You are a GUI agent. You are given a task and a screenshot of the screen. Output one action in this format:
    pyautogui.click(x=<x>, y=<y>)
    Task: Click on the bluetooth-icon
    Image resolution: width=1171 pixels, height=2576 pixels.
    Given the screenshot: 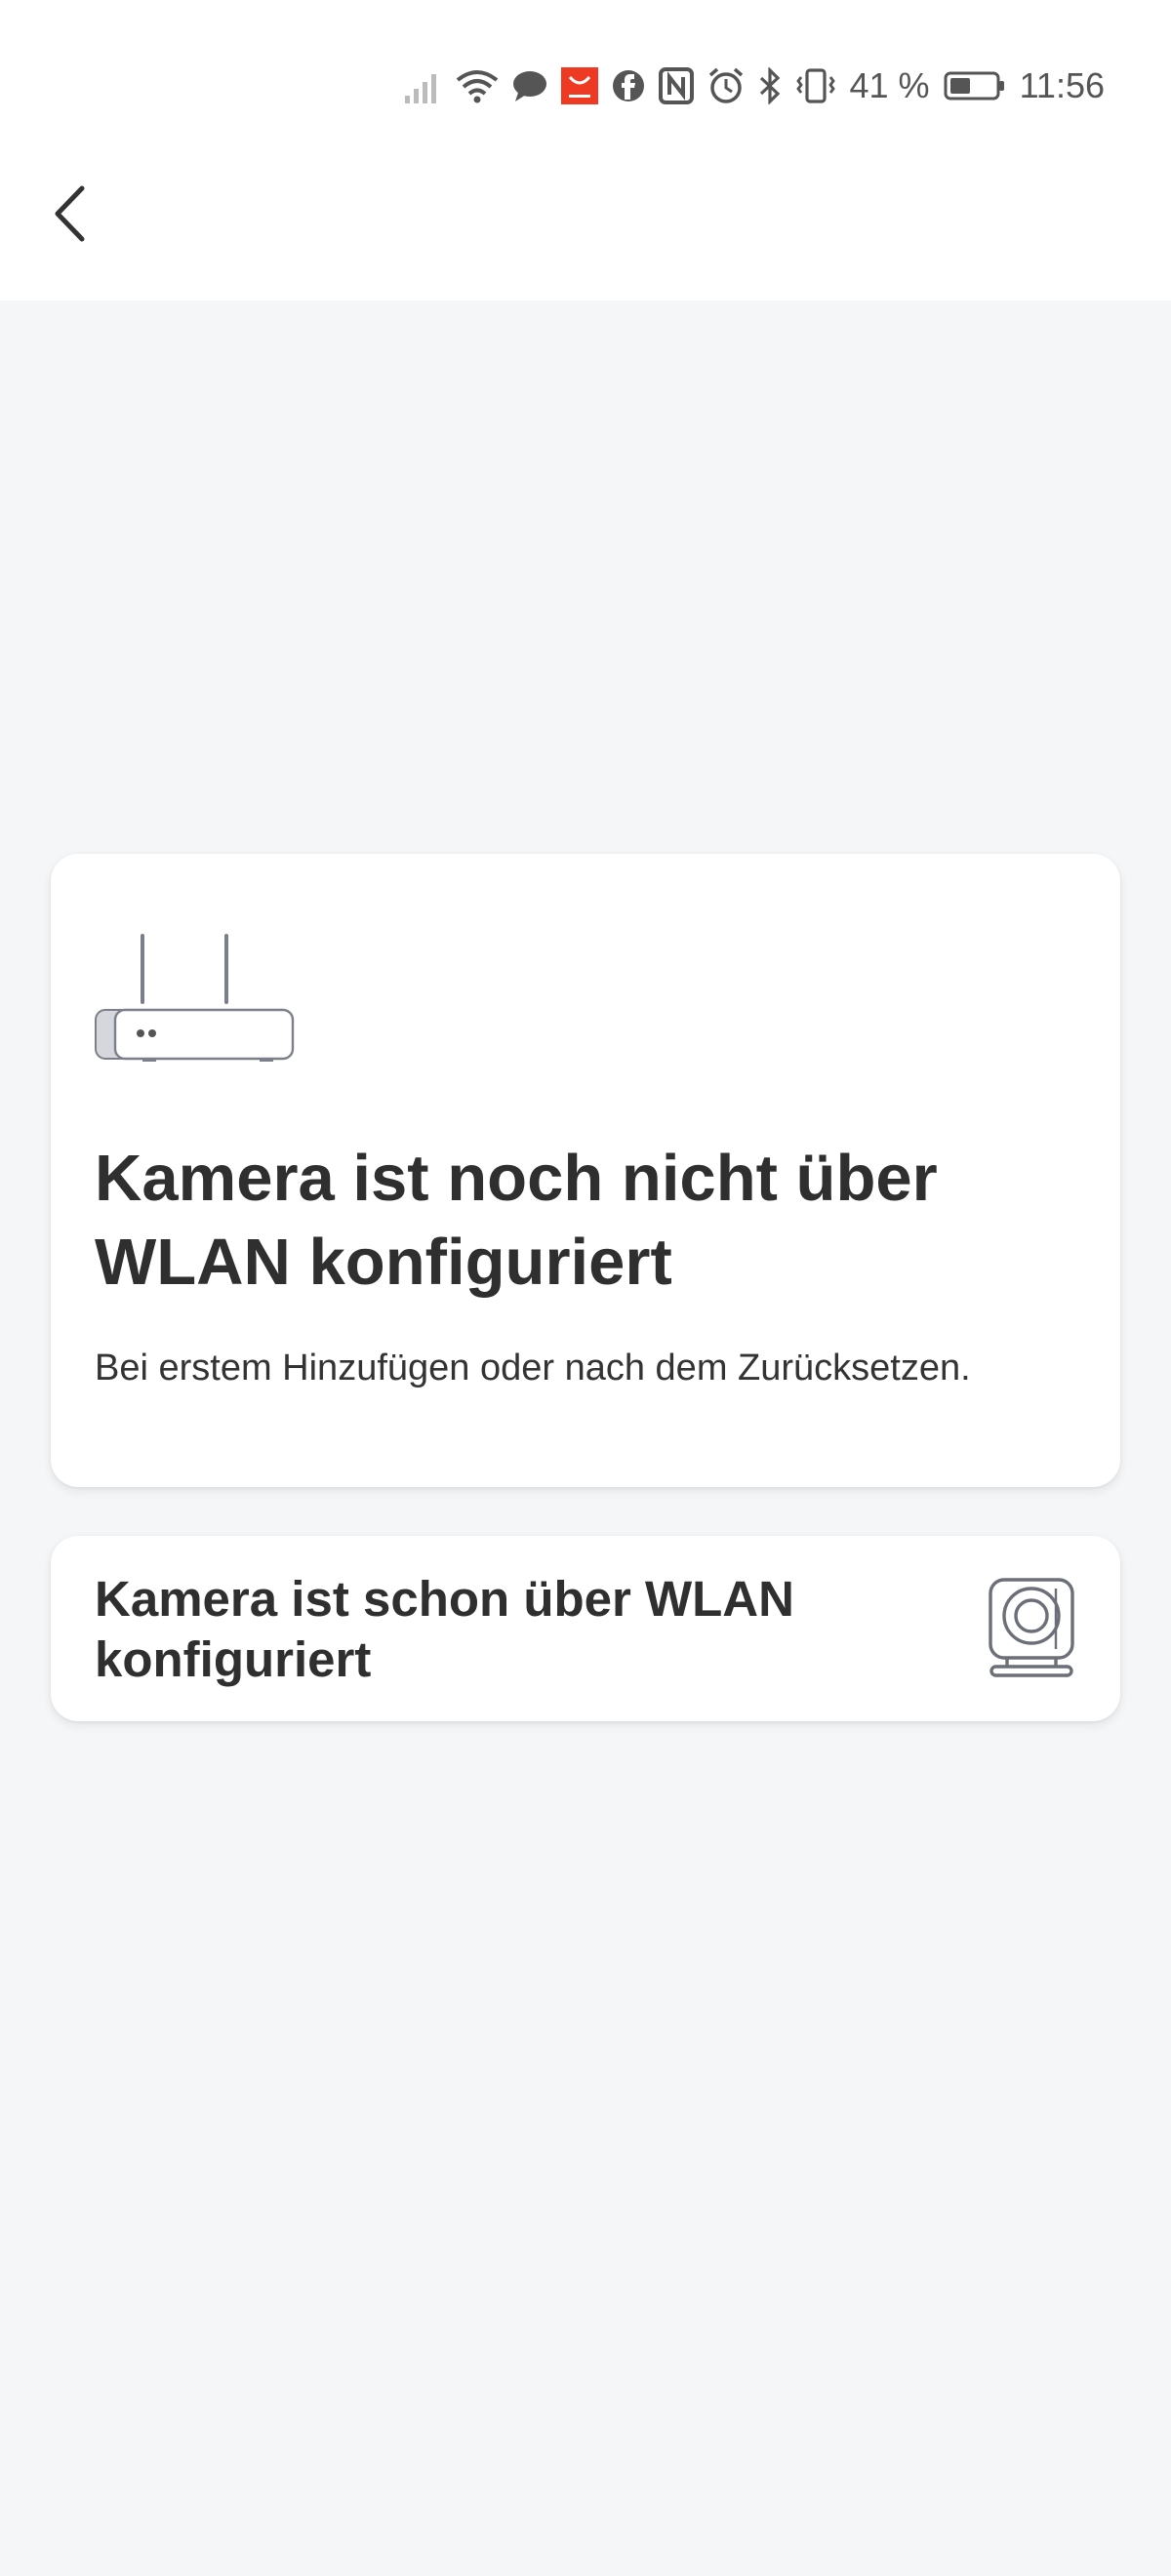 What is the action you would take?
    pyautogui.click(x=770, y=85)
    